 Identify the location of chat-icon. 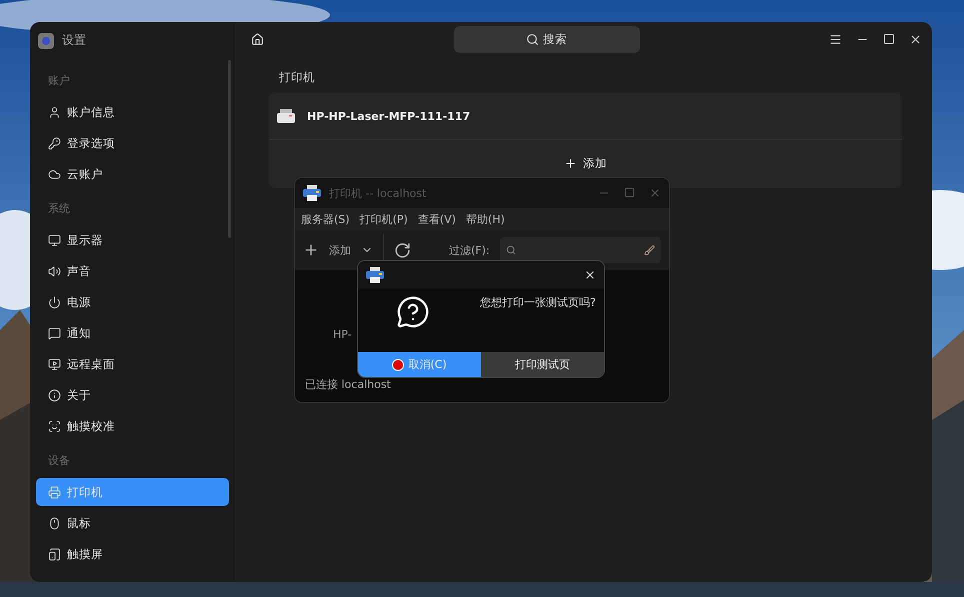
(54, 333).